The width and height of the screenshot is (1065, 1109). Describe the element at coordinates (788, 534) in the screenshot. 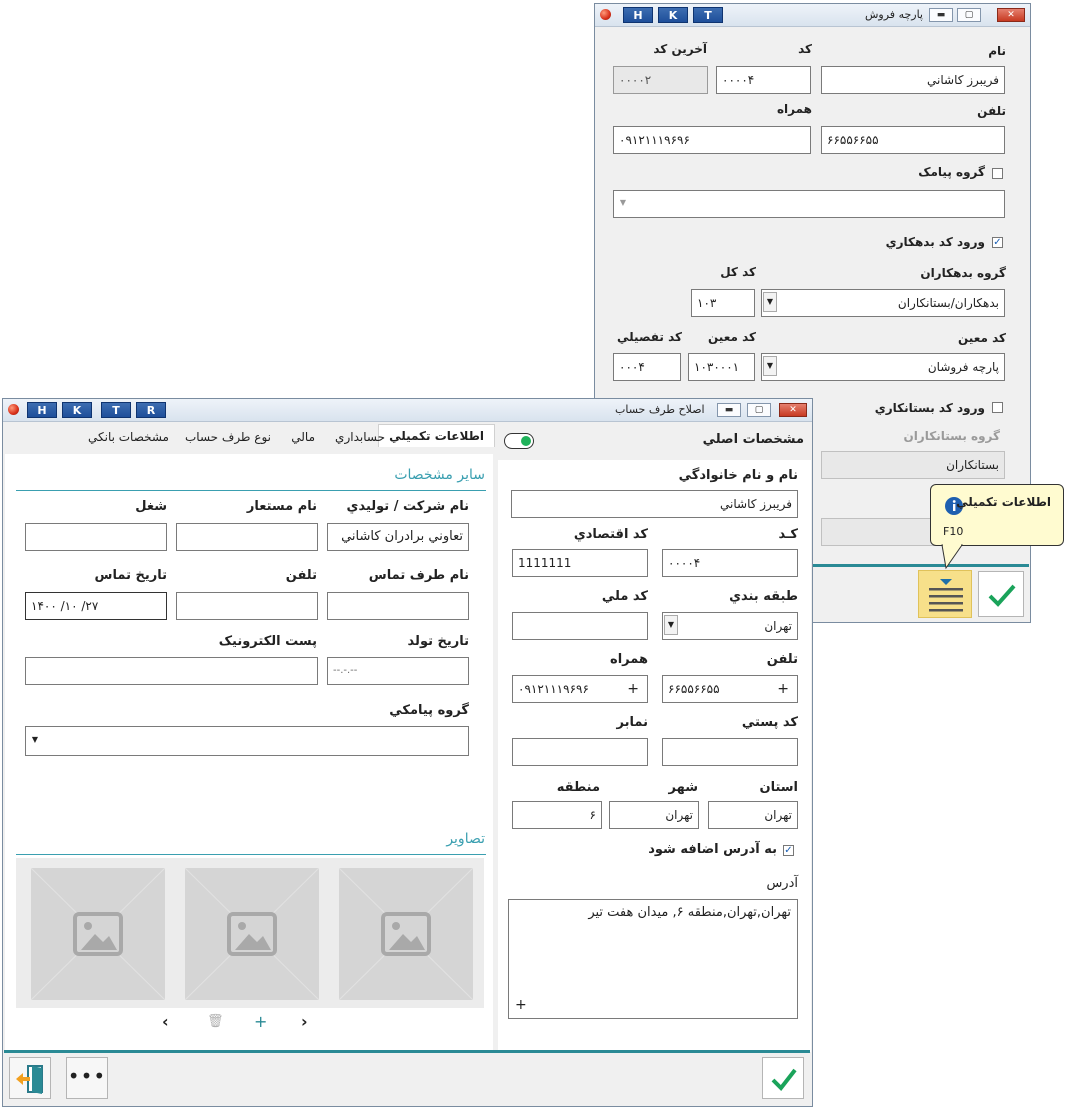

I see `code-label: کـد` at that location.